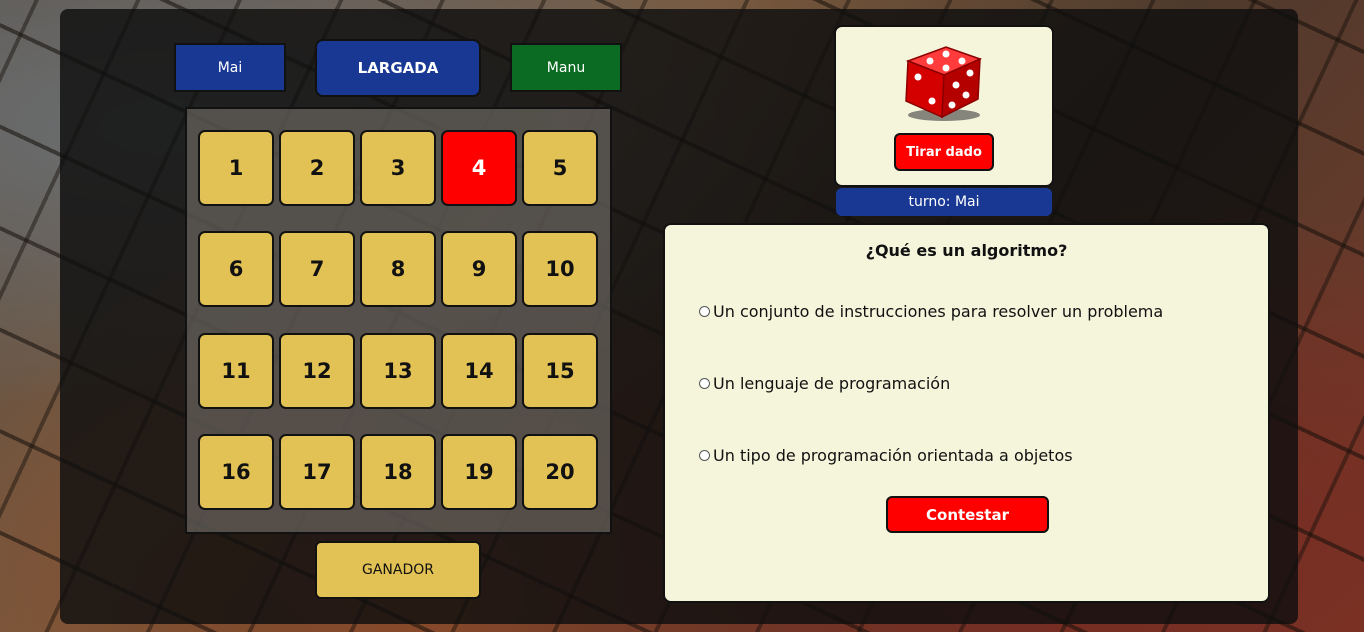 Image resolution: width=1364 pixels, height=632 pixels. I want to click on submit-answer-button: Contestar, so click(967, 514).